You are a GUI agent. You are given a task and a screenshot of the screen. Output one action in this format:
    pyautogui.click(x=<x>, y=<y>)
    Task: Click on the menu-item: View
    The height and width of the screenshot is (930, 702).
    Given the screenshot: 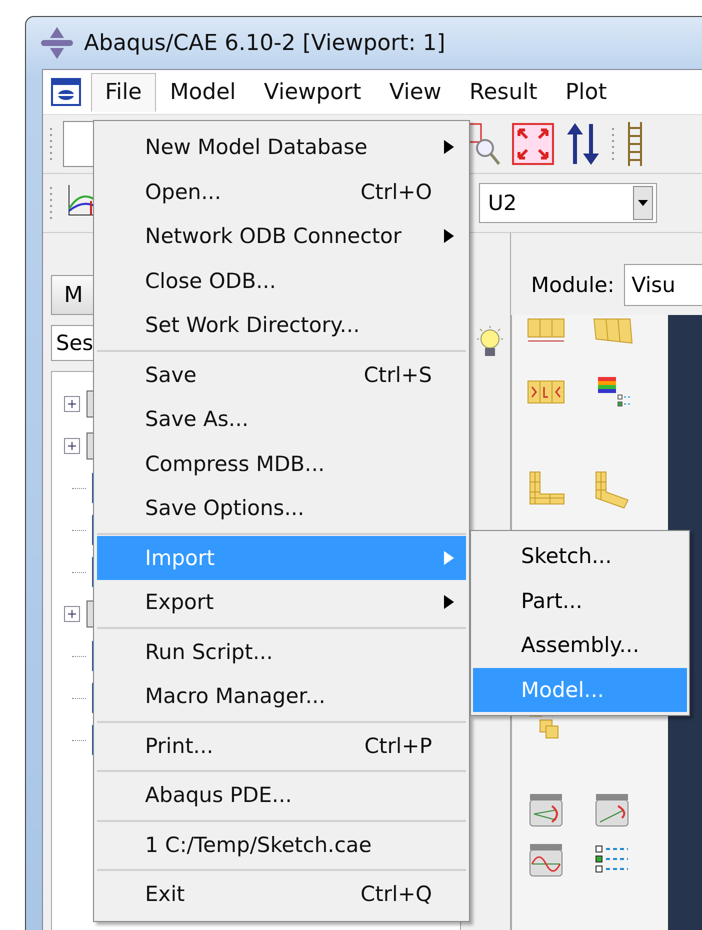 What is the action you would take?
    pyautogui.click(x=415, y=92)
    